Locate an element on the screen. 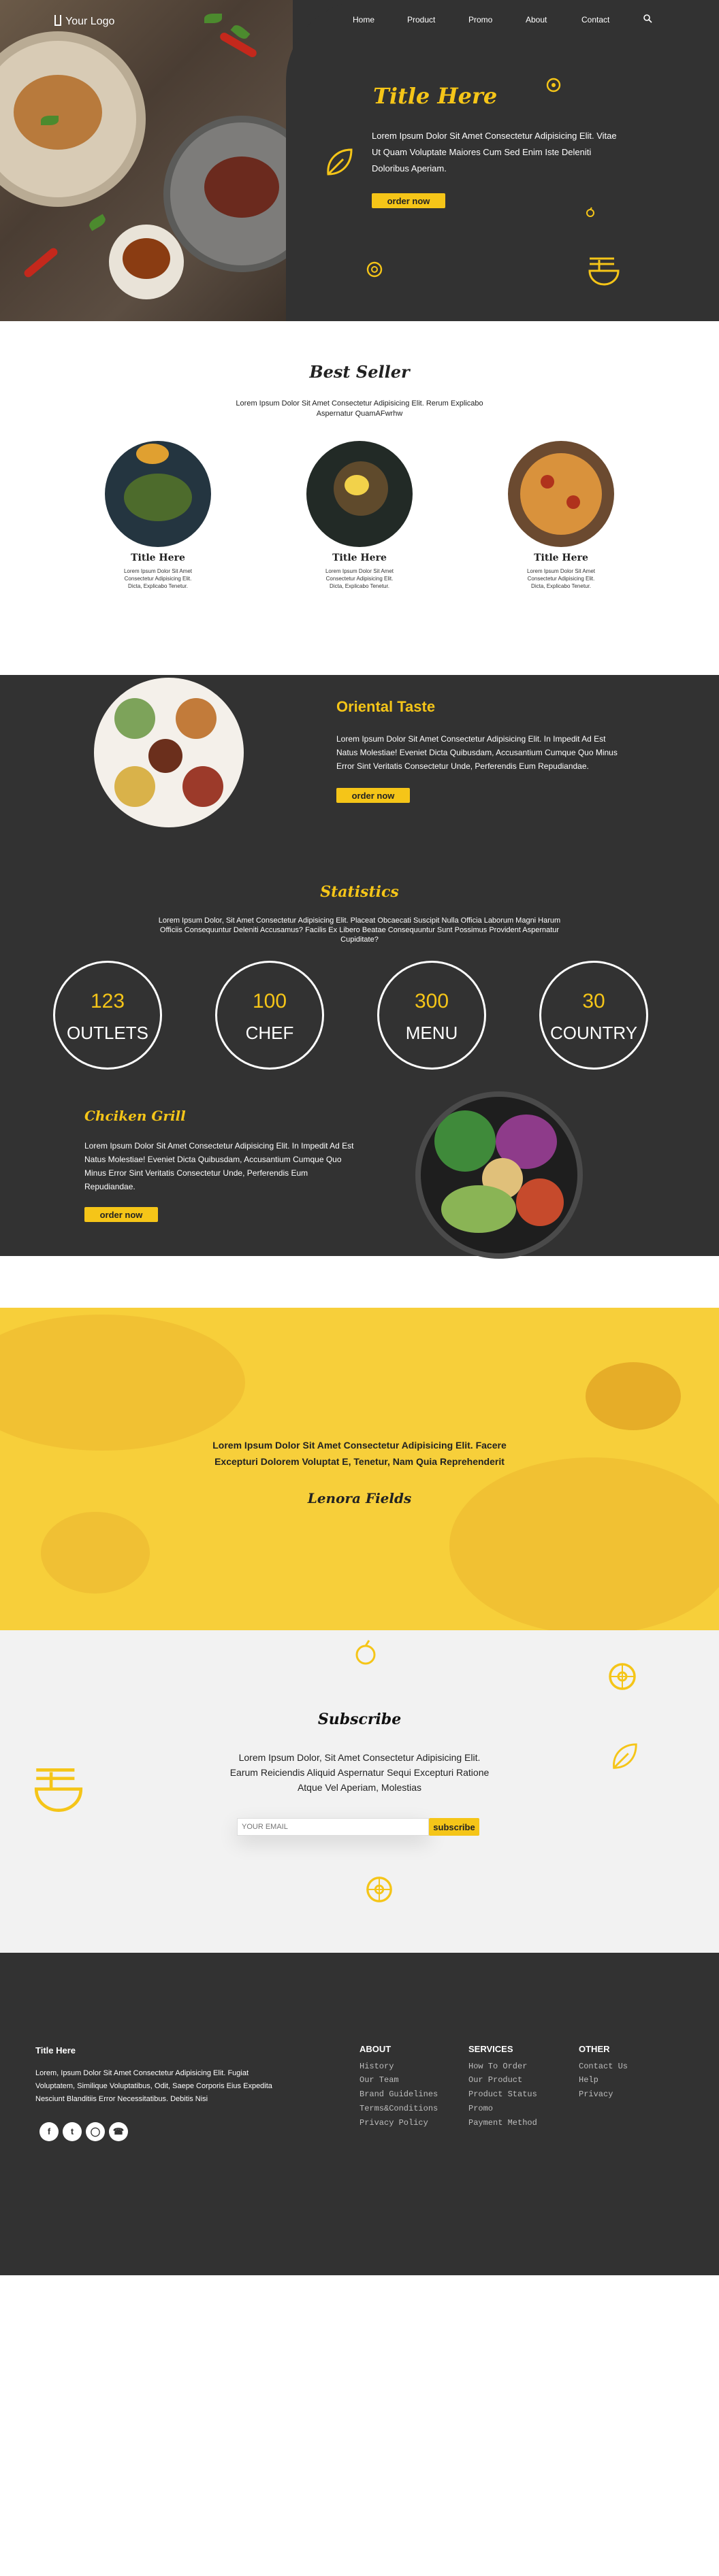 The height and width of the screenshot is (2576, 719). stat-menu: 300 MENU is located at coordinates (432, 1016).